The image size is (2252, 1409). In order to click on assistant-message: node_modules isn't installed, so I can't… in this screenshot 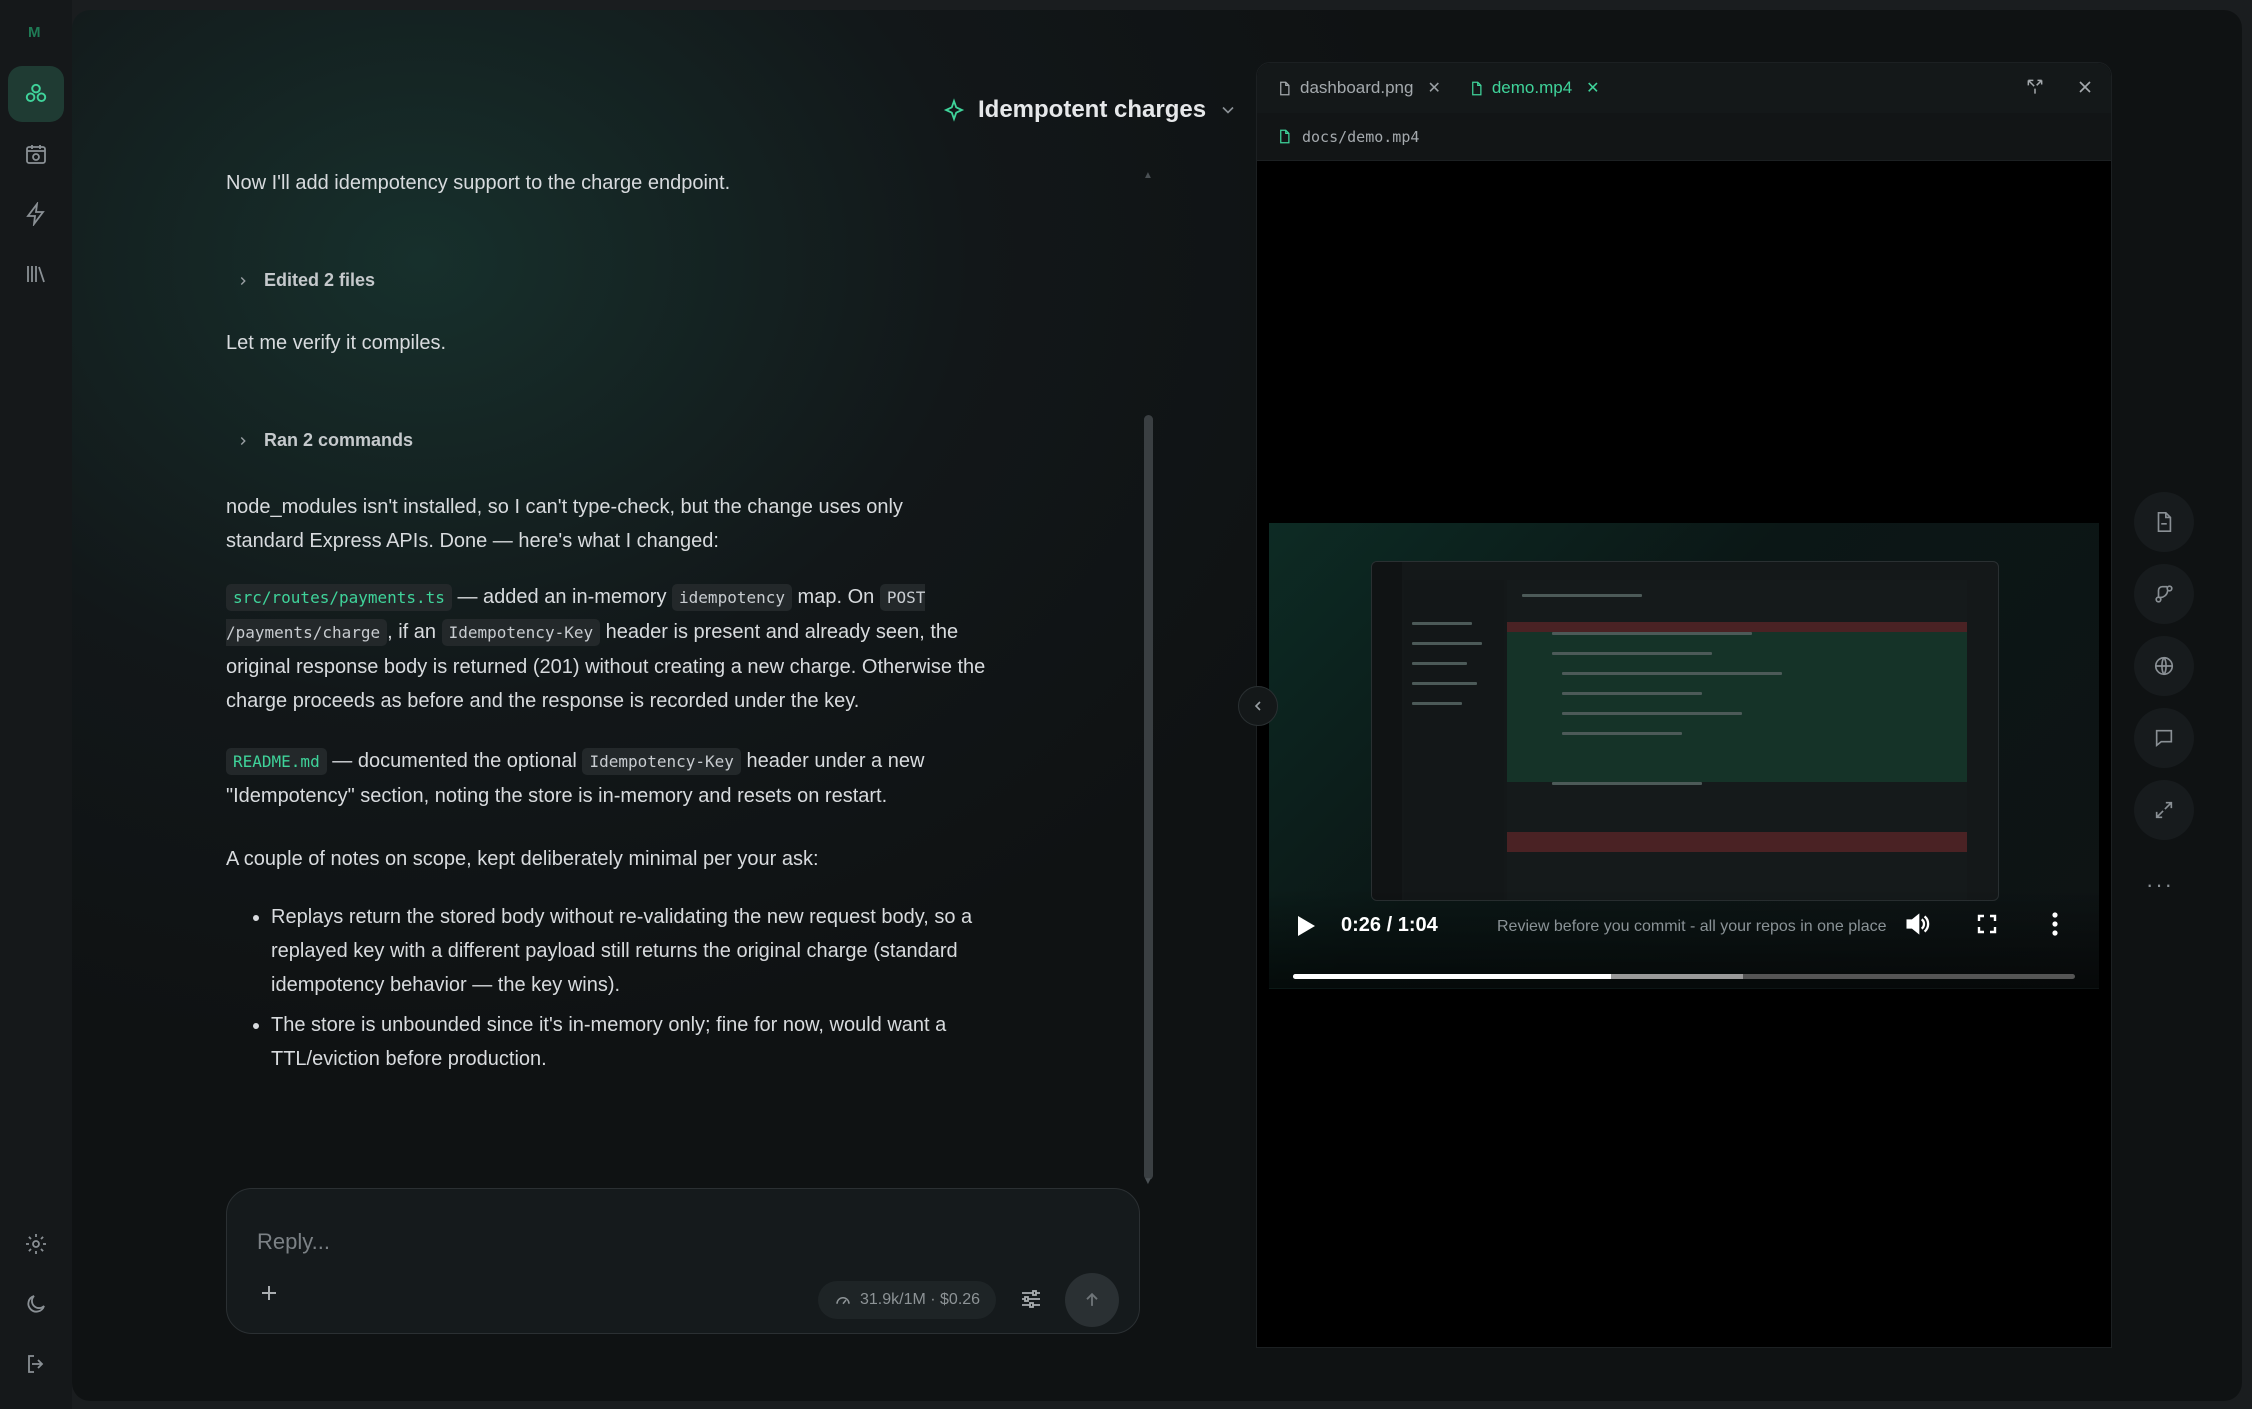, I will do `click(564, 524)`.